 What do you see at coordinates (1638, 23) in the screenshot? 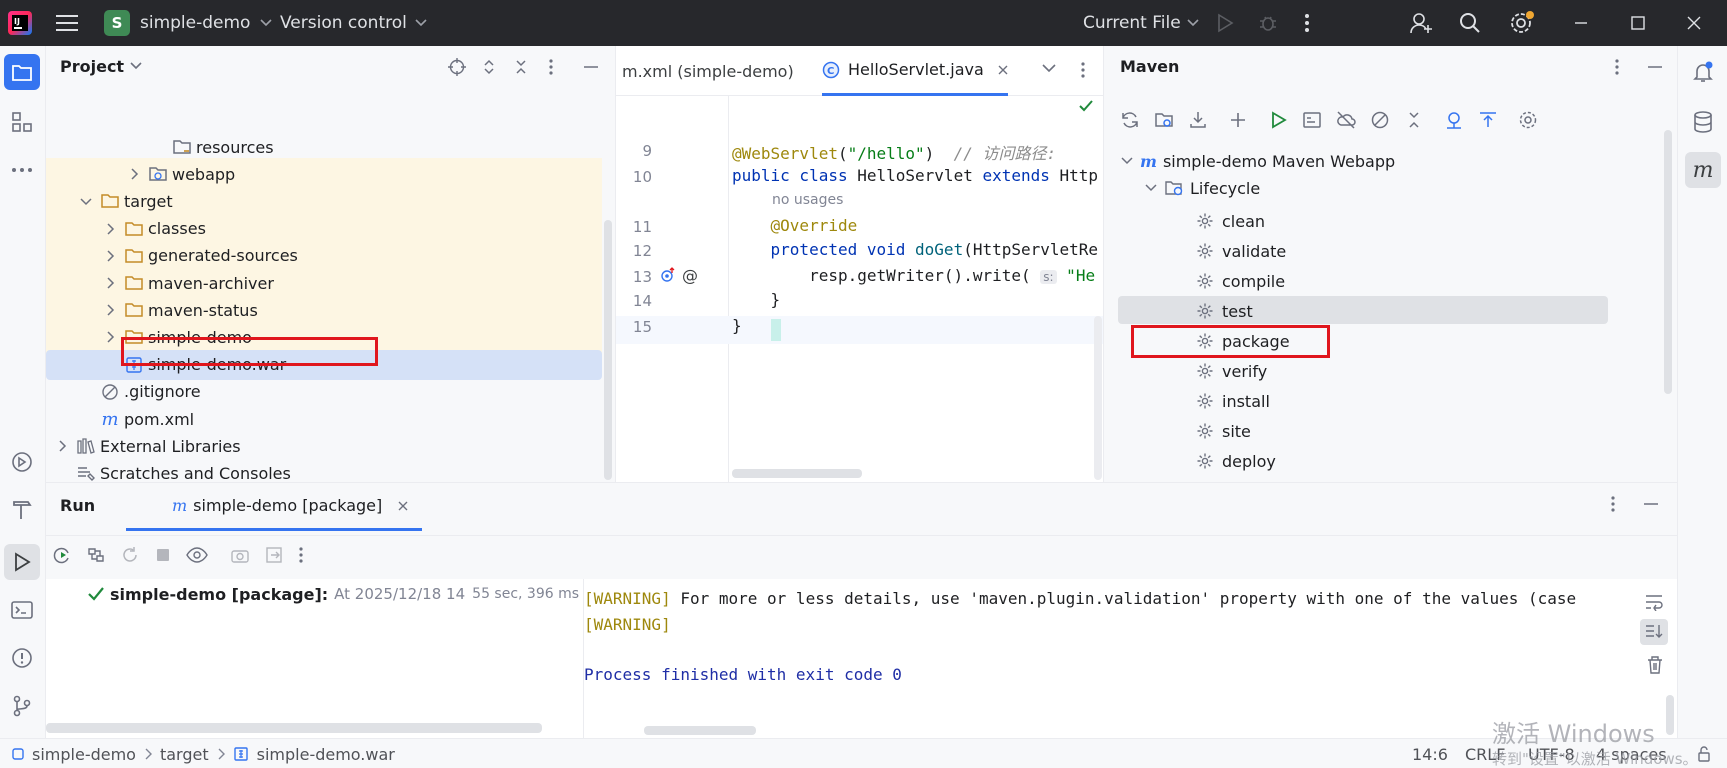
I see `maximize-window-icon` at bounding box center [1638, 23].